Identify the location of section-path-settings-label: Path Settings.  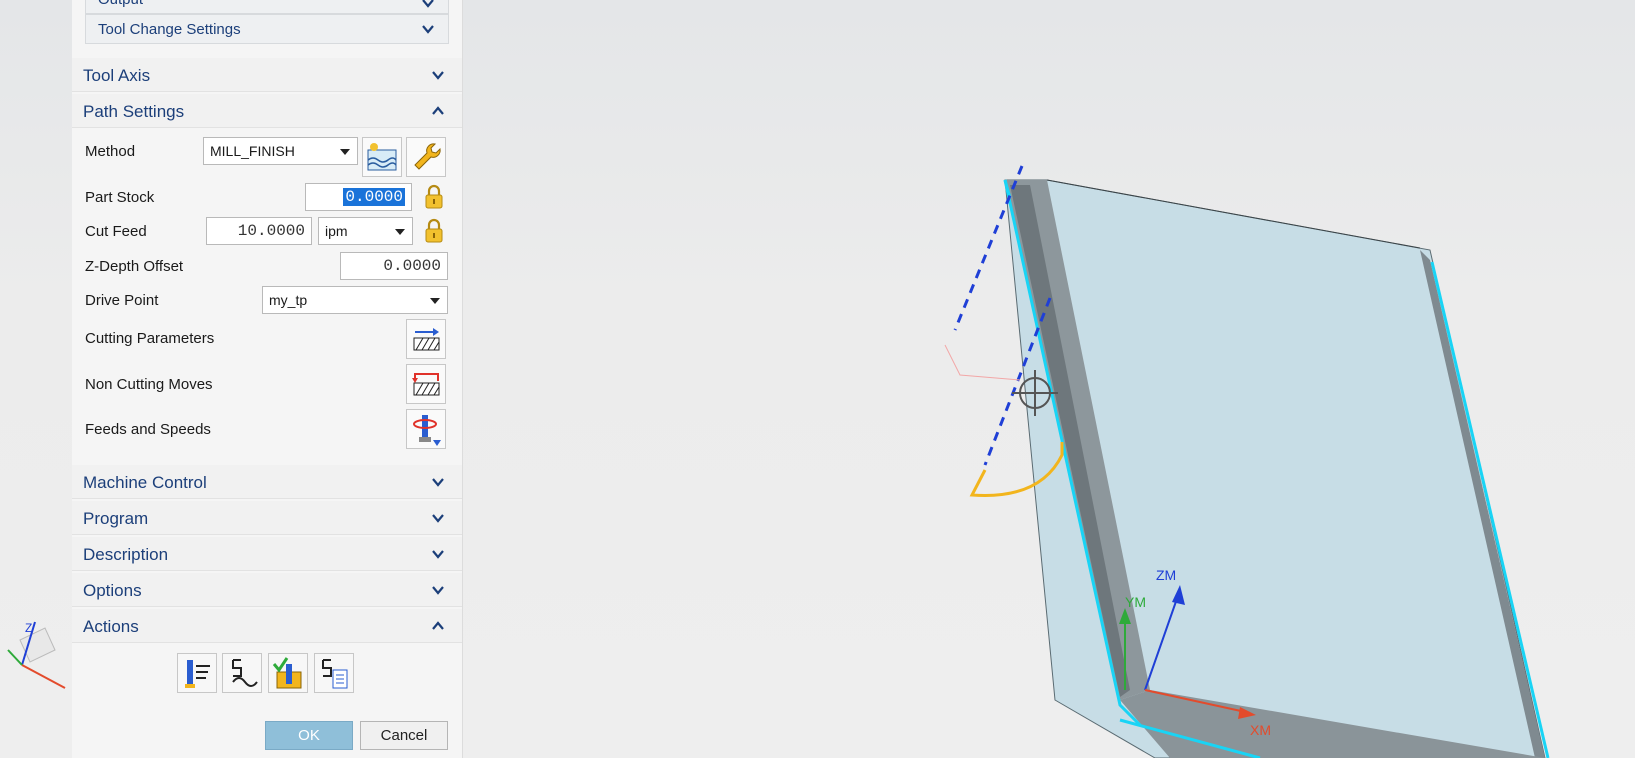
(134, 111).